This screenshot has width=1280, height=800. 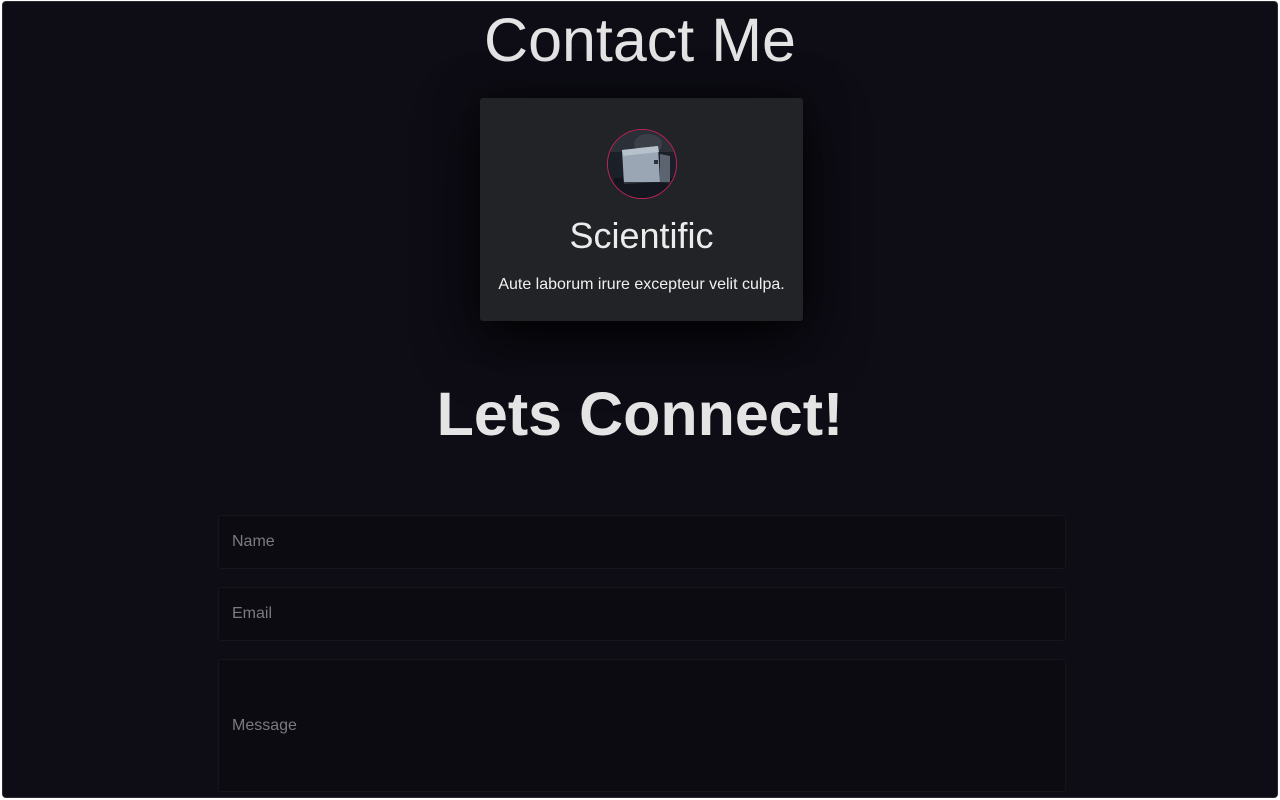 I want to click on connect-heading: Lets Connect!, so click(x=640, y=414).